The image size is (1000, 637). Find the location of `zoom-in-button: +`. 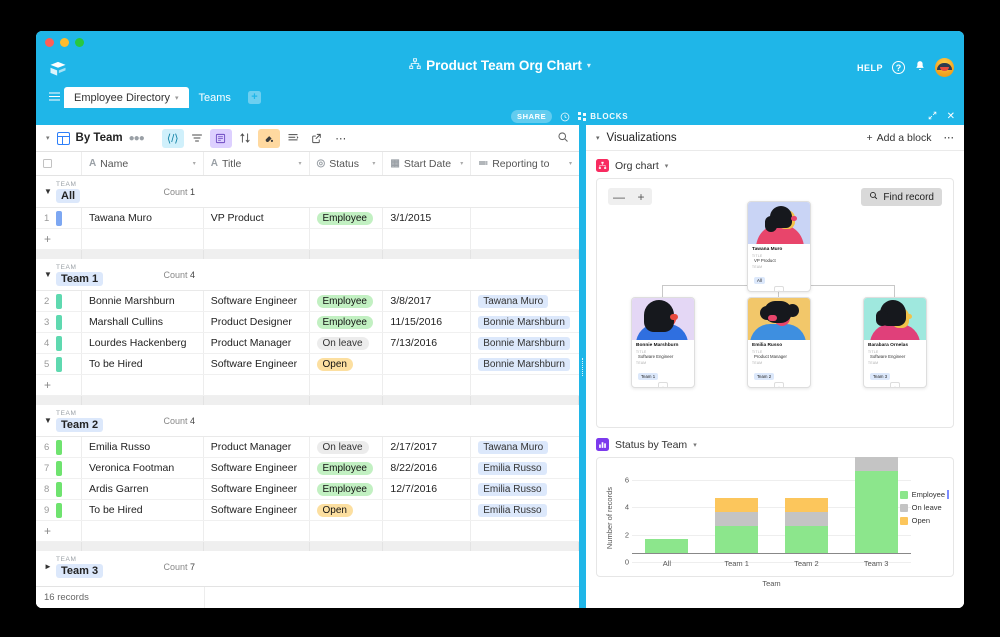

zoom-in-button: + is located at coordinates (641, 196).